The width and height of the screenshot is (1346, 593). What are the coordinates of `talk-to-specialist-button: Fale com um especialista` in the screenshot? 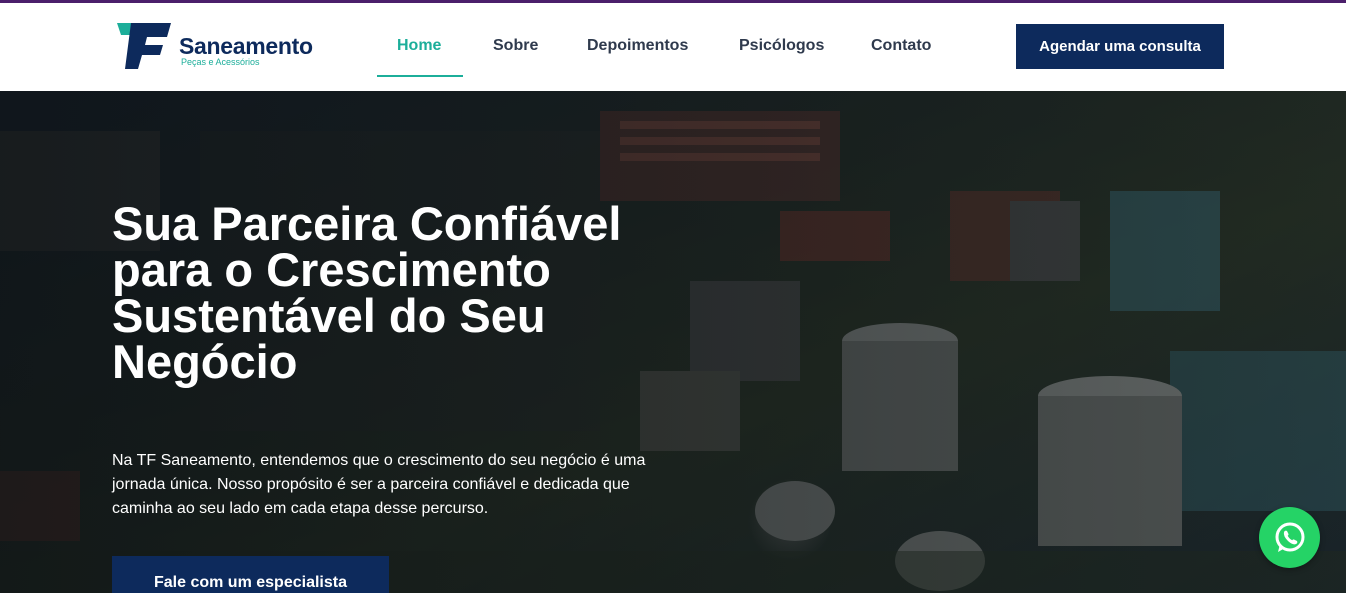 It's located at (250, 574).